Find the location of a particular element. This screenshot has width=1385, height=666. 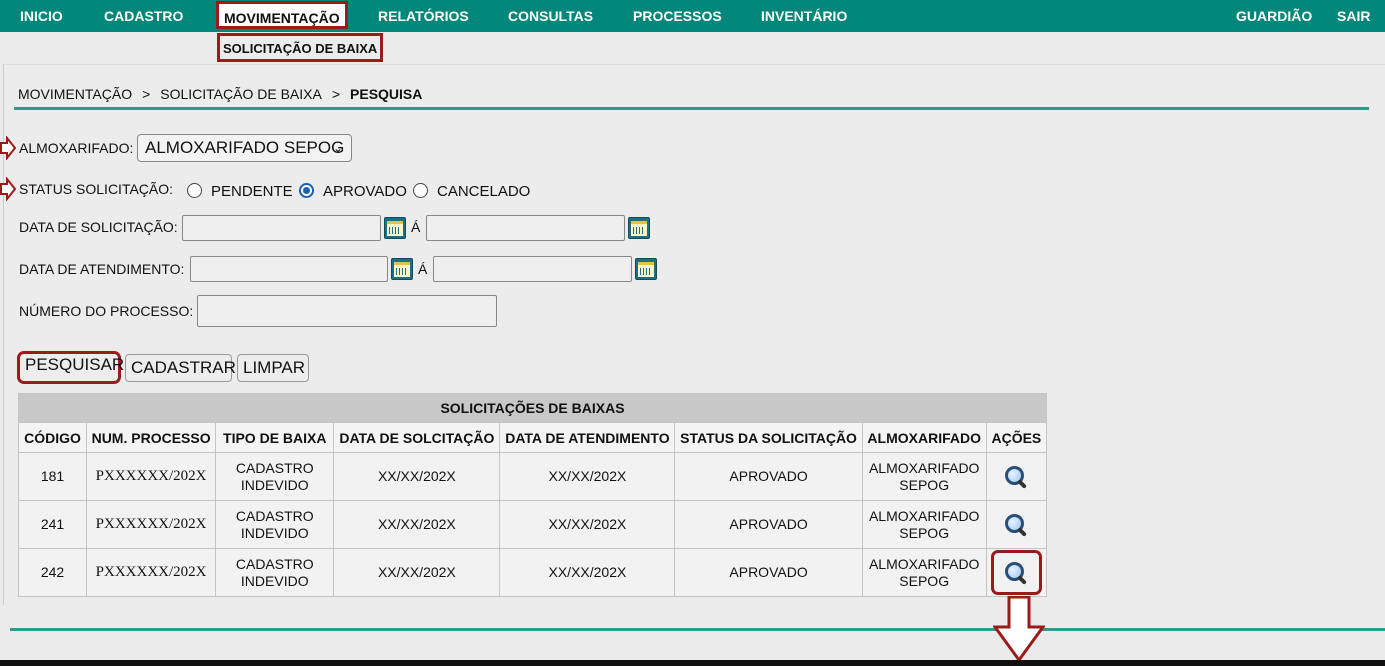

pesquisar-button: PESQUISAR is located at coordinates (70, 367).